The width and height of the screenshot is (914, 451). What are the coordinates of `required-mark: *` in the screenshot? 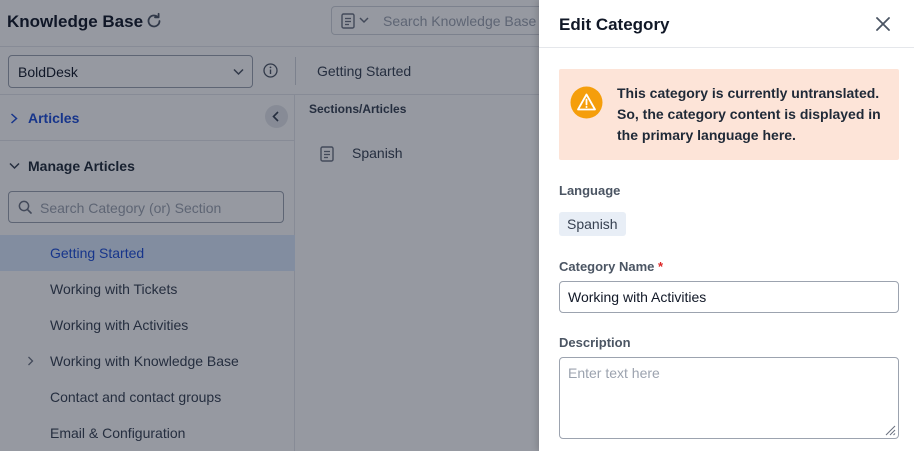 It's located at (661, 266).